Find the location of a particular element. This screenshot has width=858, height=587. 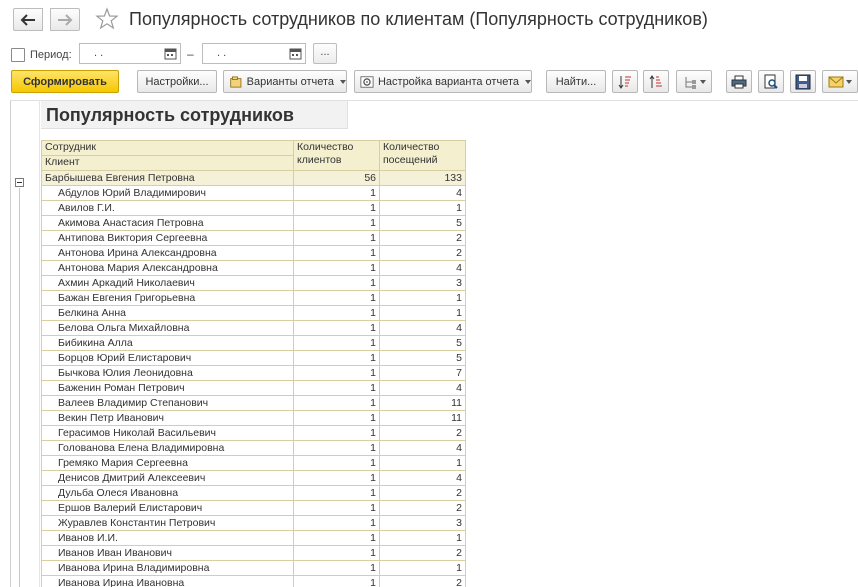

client-name-cell: Иванов И.И. is located at coordinates (167, 538).